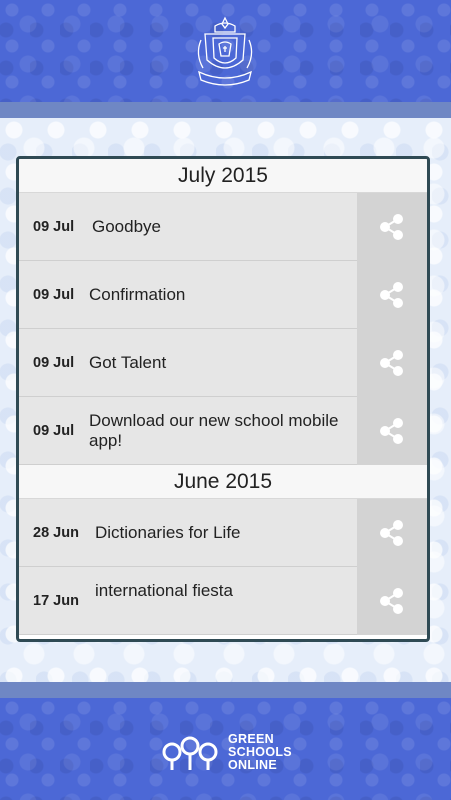 The image size is (451, 800). What do you see at coordinates (223, 226) in the screenshot?
I see `news-item: 09 Jul Goodbye` at bounding box center [223, 226].